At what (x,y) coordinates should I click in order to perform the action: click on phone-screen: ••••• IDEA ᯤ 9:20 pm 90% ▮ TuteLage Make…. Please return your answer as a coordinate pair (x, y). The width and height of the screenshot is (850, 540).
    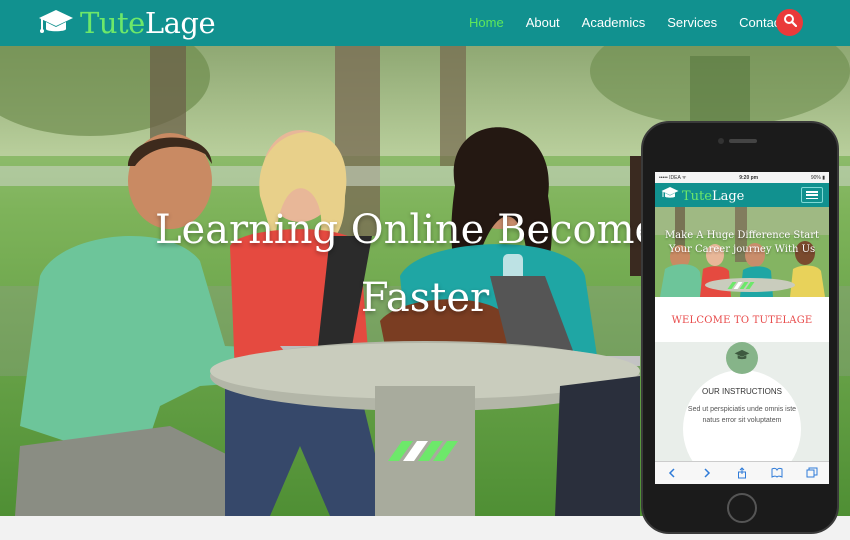
    Looking at the image, I should click on (742, 328).